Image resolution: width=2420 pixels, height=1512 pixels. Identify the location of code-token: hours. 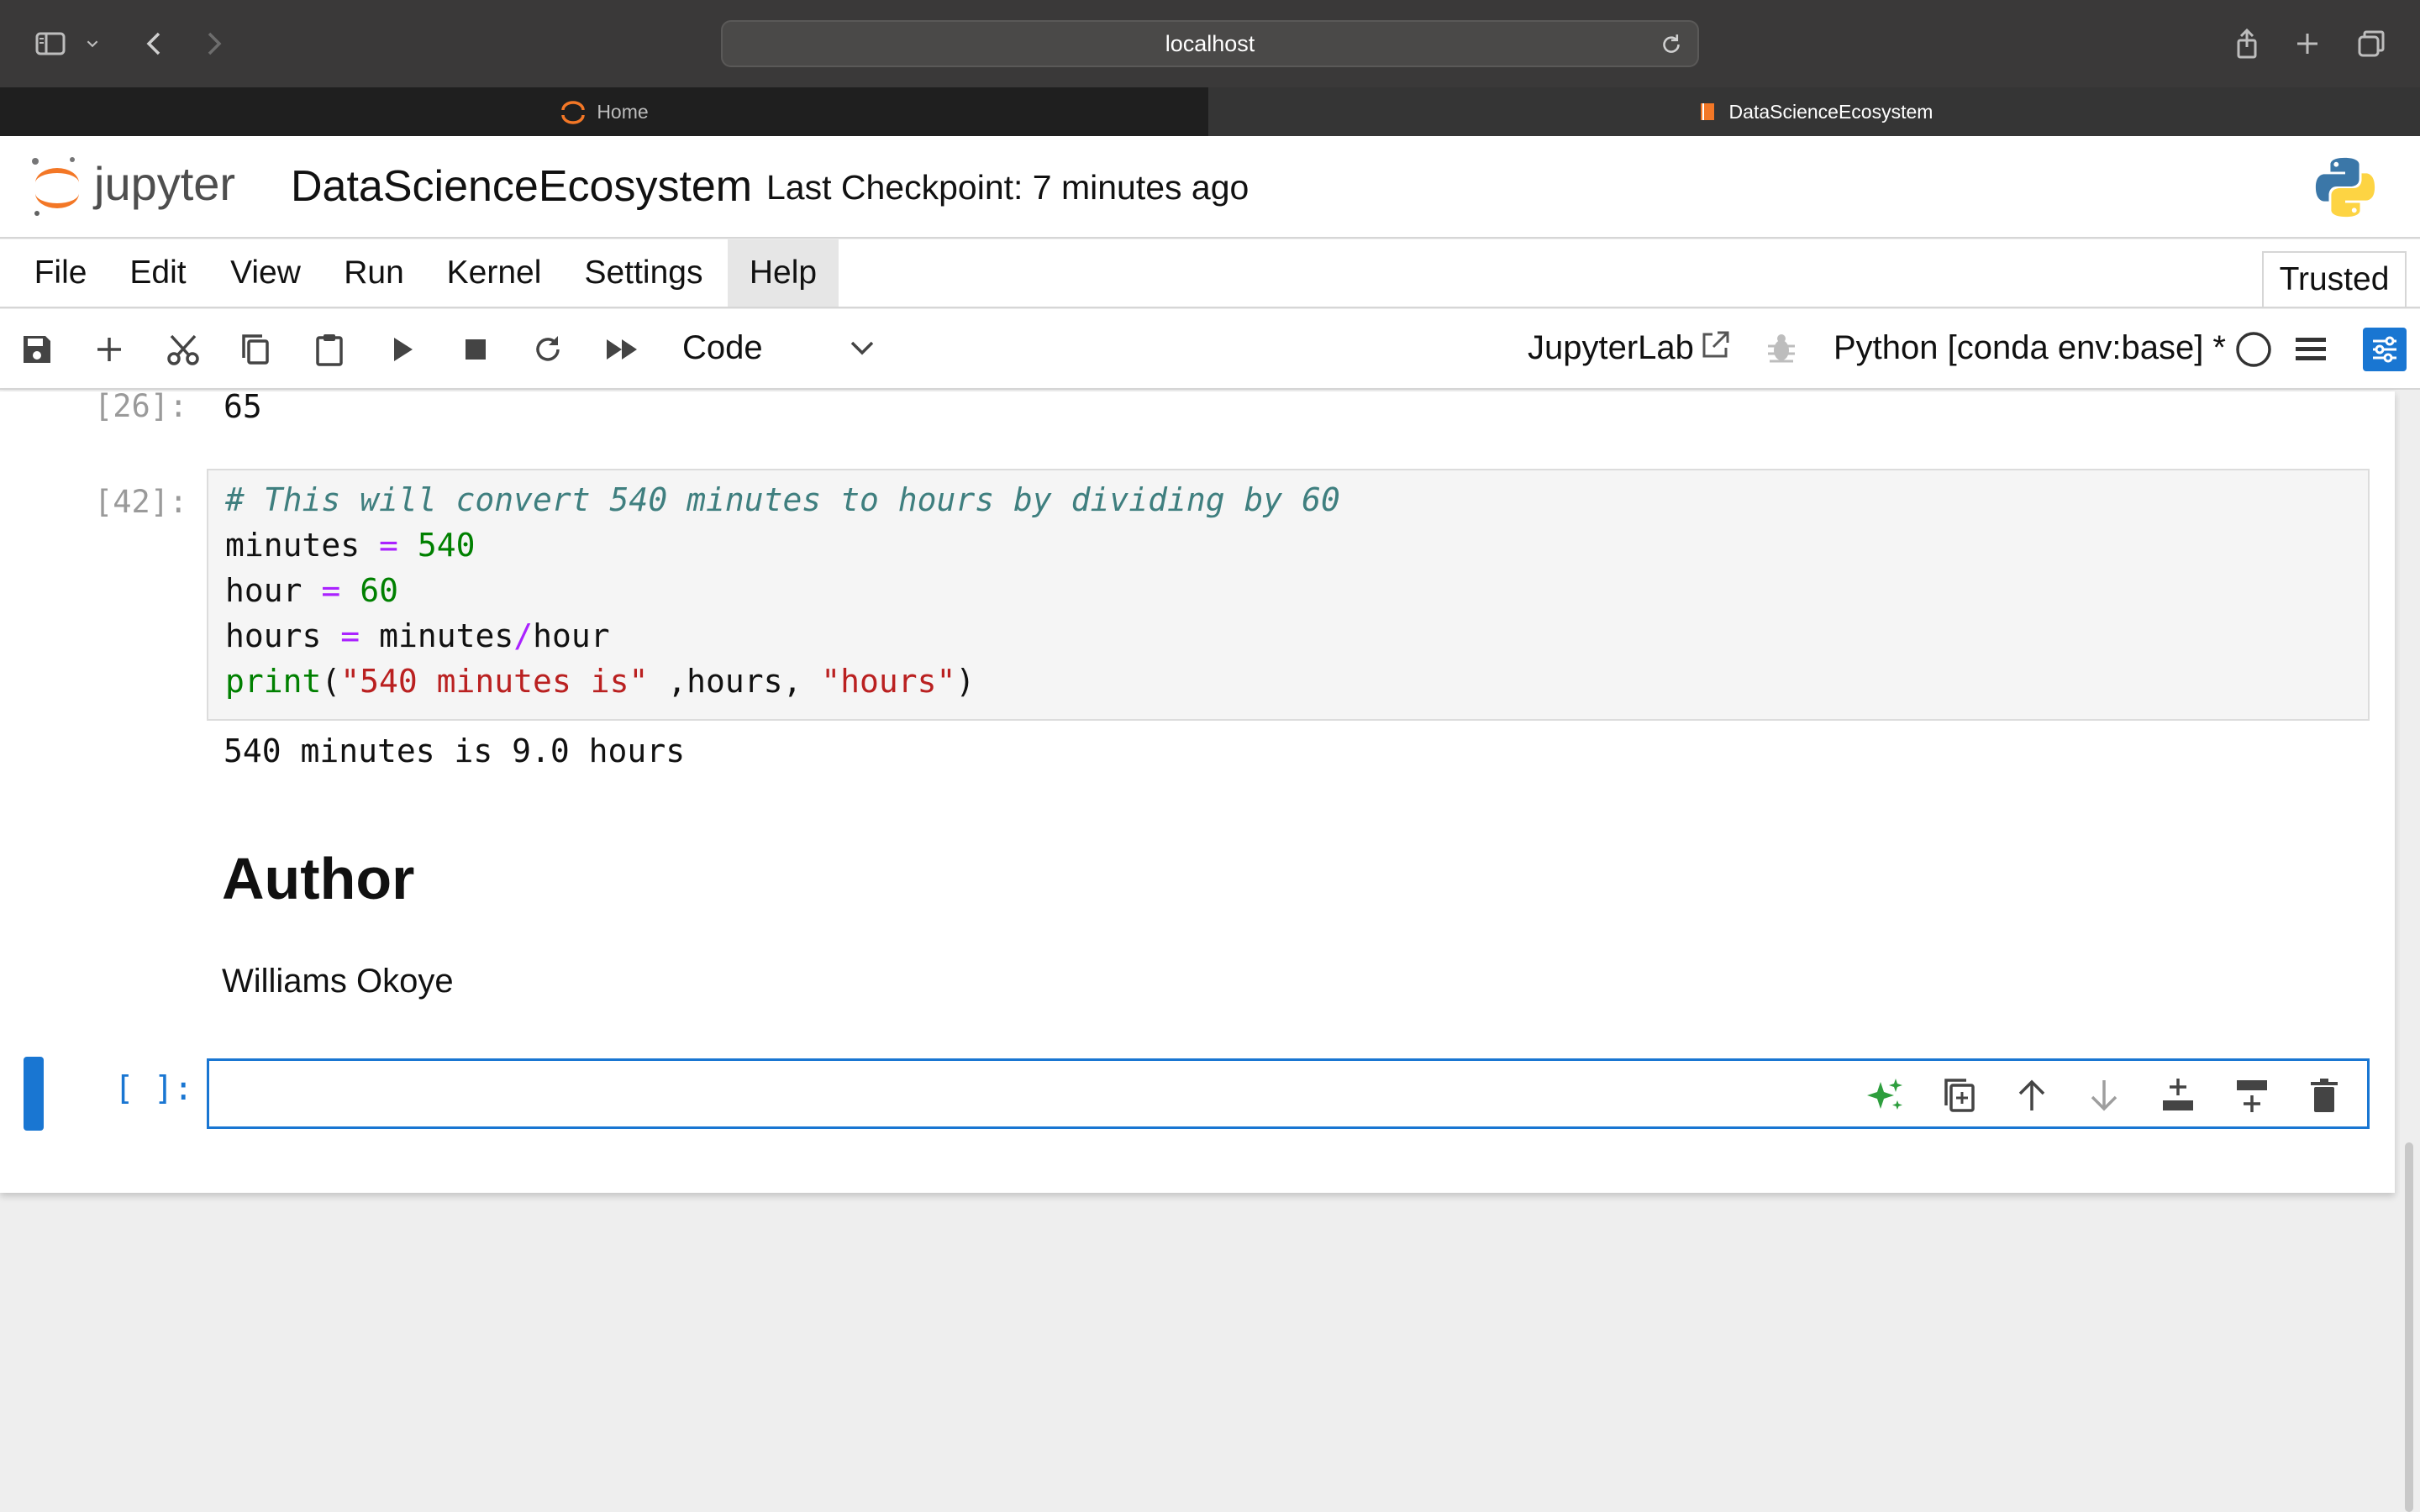
(273, 635).